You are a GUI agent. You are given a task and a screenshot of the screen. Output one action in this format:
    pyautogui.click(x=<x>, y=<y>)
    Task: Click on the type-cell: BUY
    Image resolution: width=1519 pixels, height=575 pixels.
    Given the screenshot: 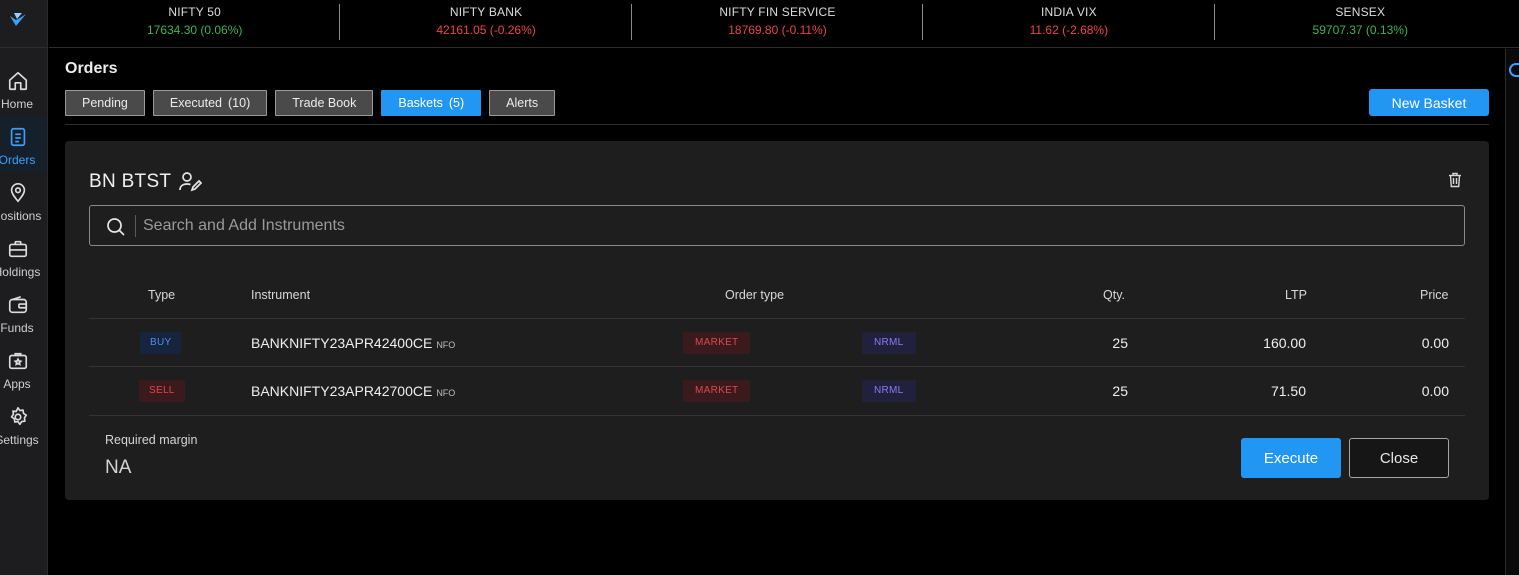 What is the action you would take?
    pyautogui.click(x=161, y=343)
    